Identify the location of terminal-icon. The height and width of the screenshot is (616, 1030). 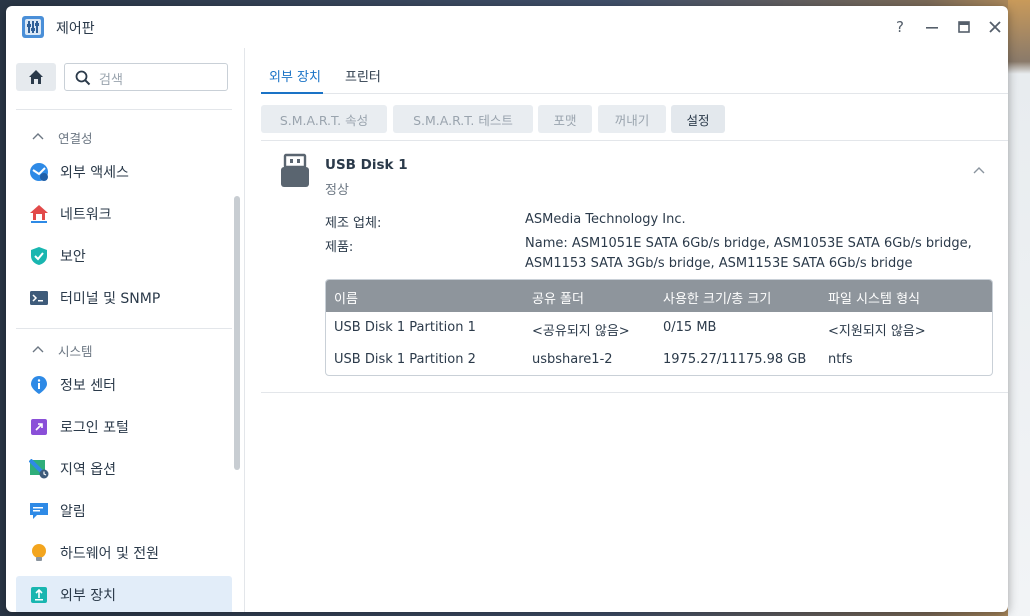
(39, 298).